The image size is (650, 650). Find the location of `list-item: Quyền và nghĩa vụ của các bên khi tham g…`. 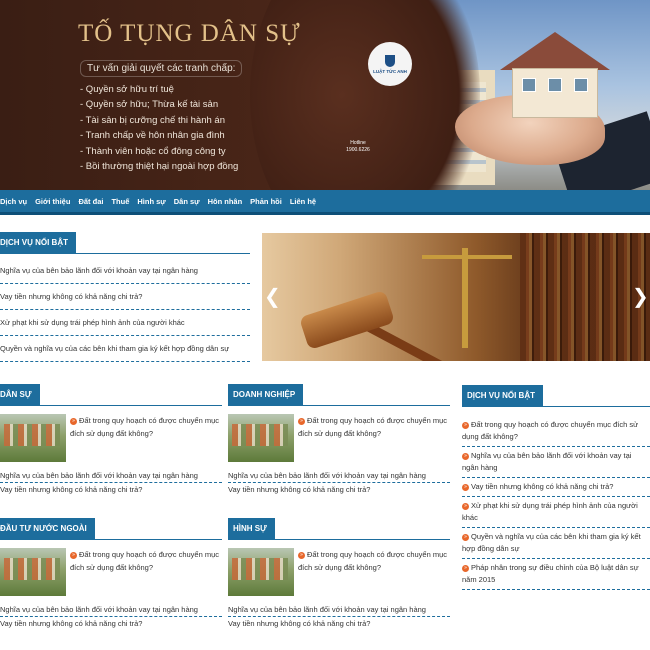

list-item: Quyền và nghĩa vụ của các bên khi tham g… is located at coordinates (125, 349).